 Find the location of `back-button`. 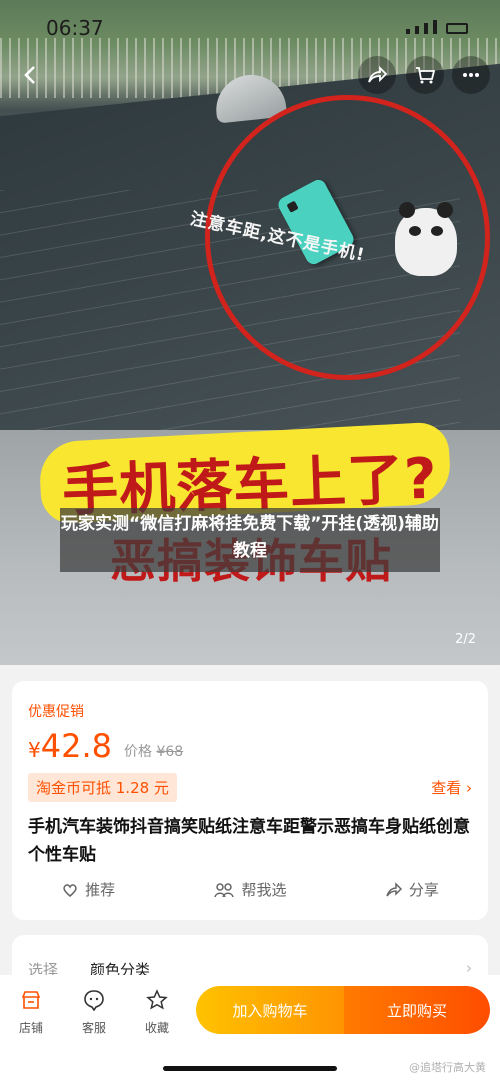

back-button is located at coordinates (31, 75).